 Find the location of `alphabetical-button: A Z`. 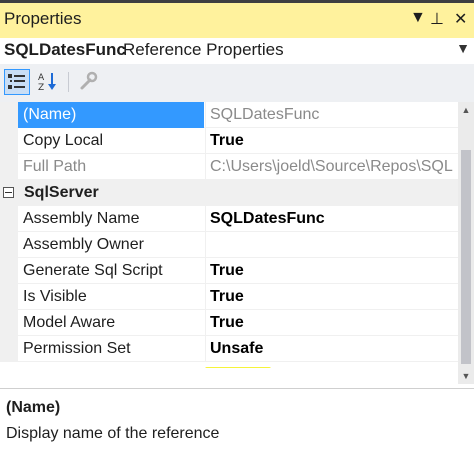

alphabetical-button: A Z is located at coordinates (49, 82).